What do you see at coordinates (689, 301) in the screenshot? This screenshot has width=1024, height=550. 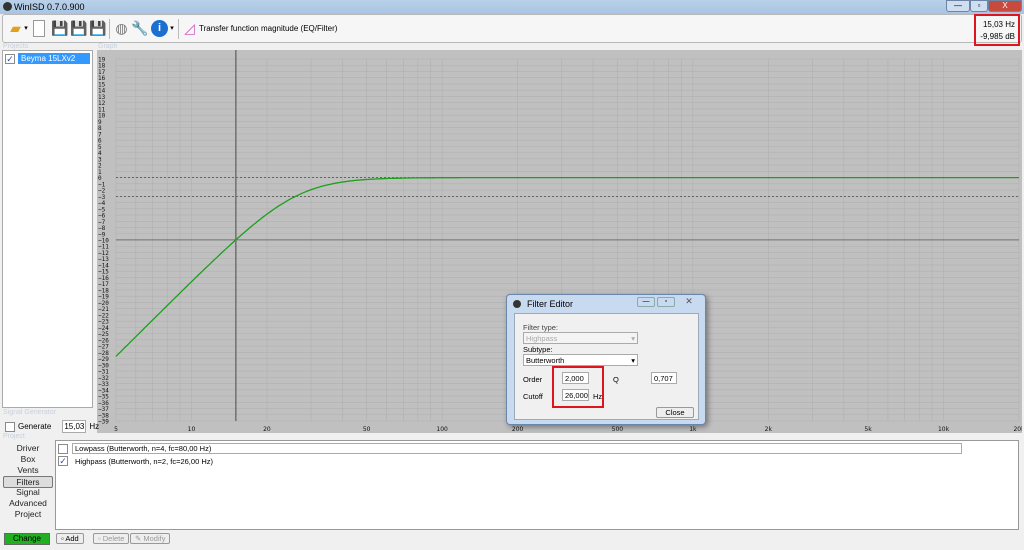 I see `dialog-close-icon: ✕` at bounding box center [689, 301].